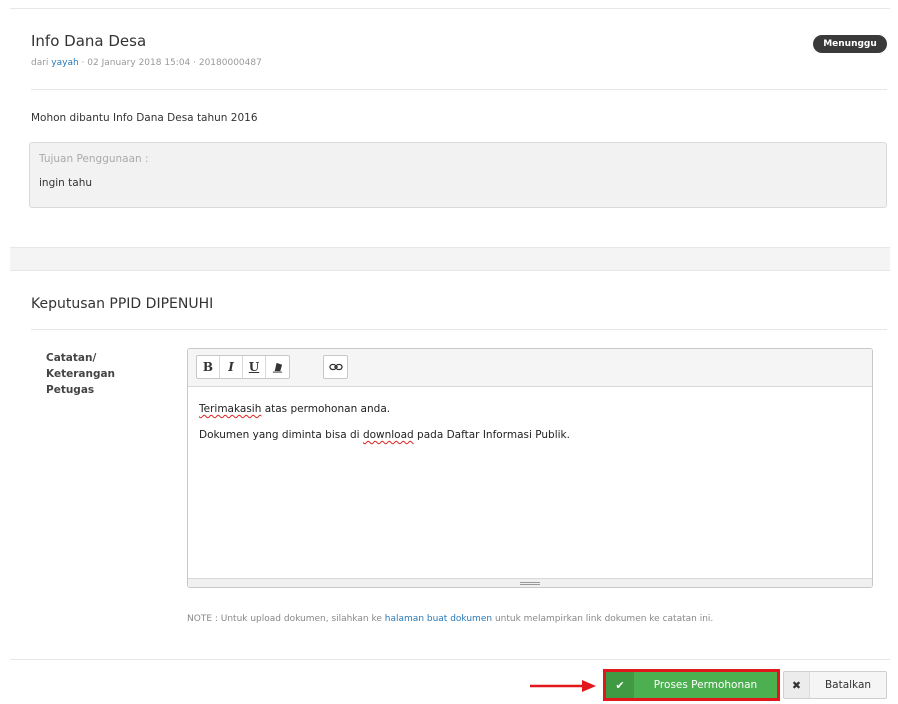  I want to click on section-separator, so click(450, 259).